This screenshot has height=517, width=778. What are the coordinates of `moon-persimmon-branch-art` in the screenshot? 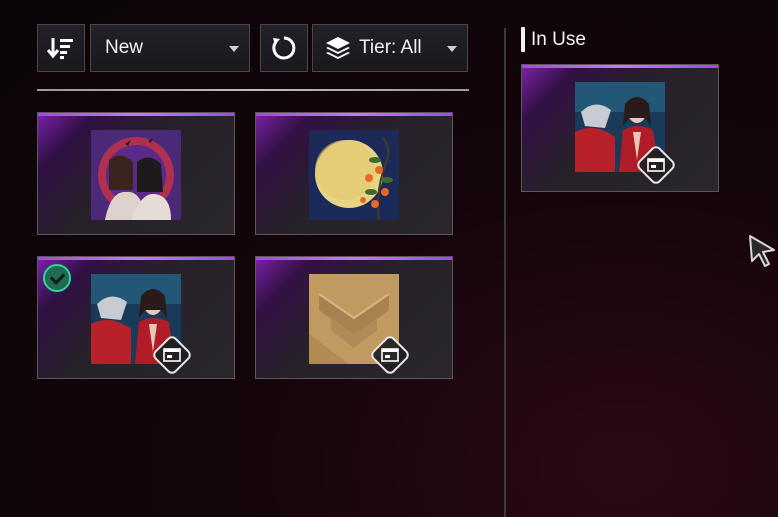 It's located at (354, 175).